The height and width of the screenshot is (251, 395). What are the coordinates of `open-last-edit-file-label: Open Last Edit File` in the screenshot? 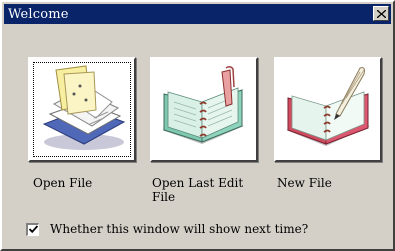 It's located at (202, 190).